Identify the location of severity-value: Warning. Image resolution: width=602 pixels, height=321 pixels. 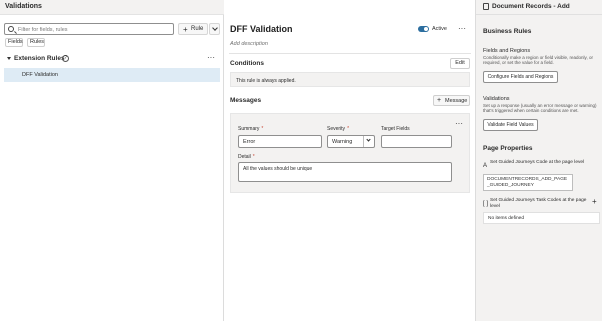
(342, 142).